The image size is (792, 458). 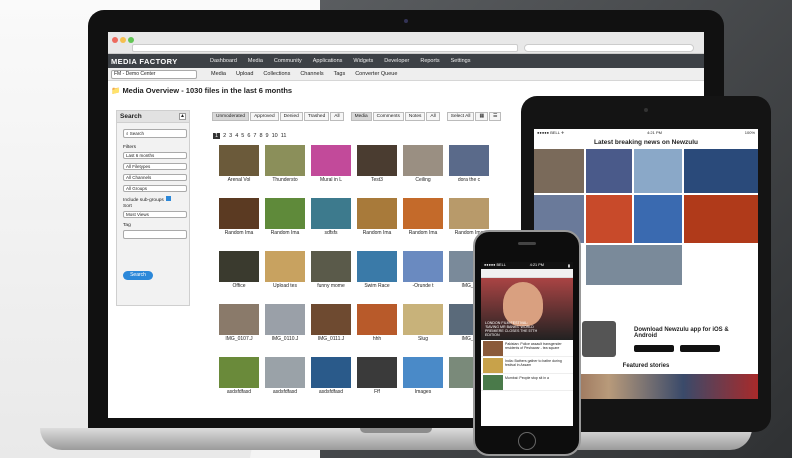 I want to click on page-link: 7, so click(x=254, y=136).